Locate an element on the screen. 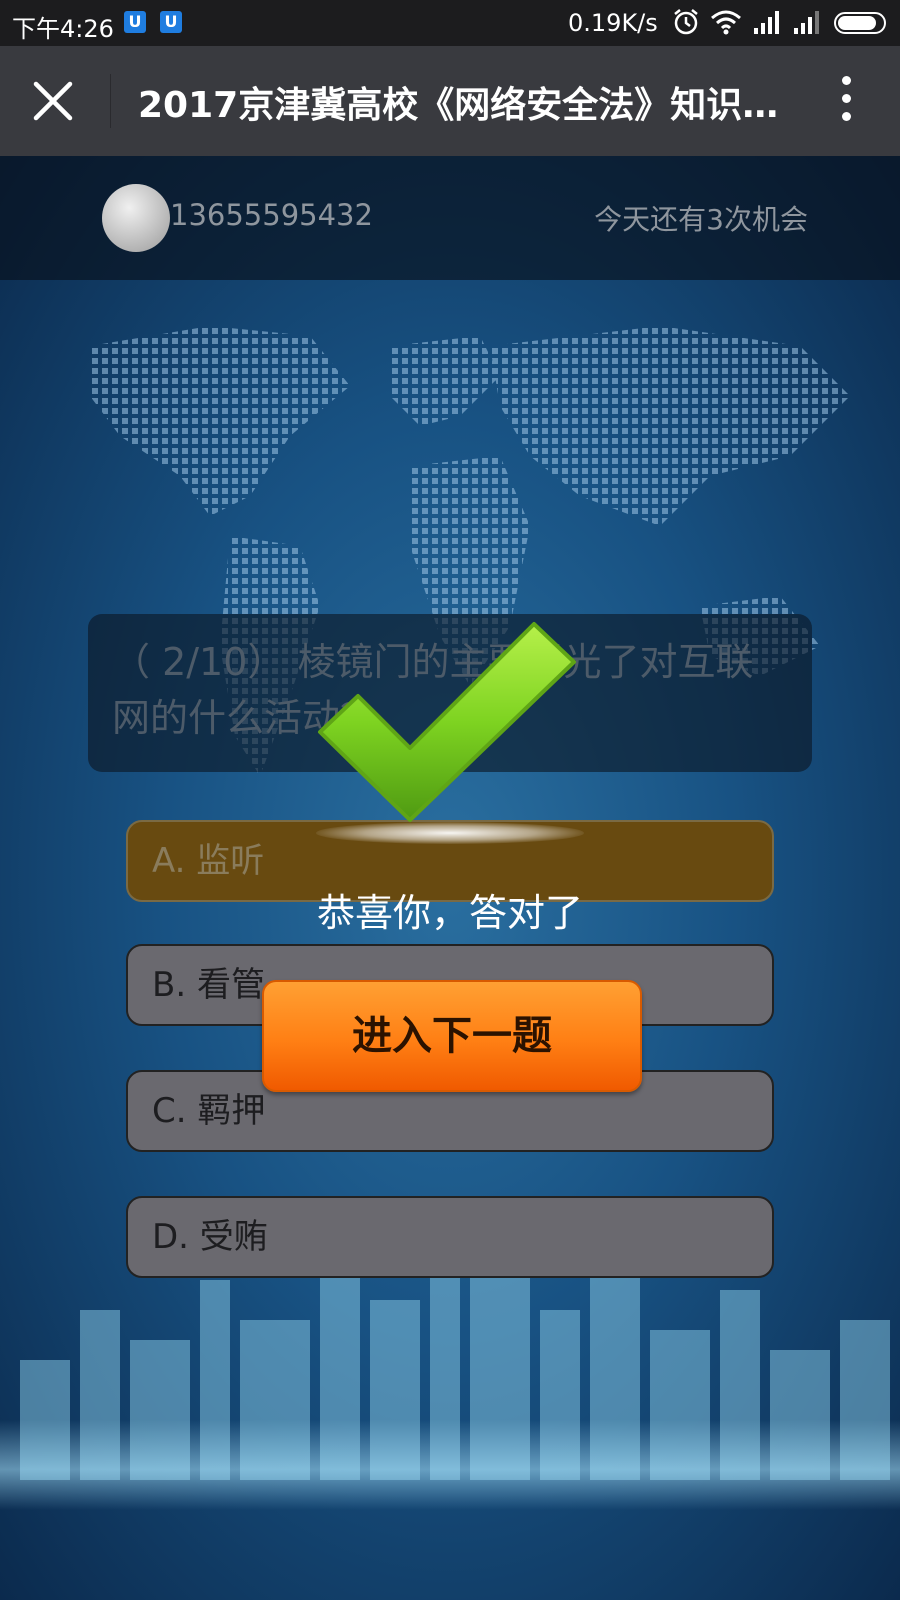 The image size is (900, 1600). checkmark-reflection is located at coordinates (450, 833).